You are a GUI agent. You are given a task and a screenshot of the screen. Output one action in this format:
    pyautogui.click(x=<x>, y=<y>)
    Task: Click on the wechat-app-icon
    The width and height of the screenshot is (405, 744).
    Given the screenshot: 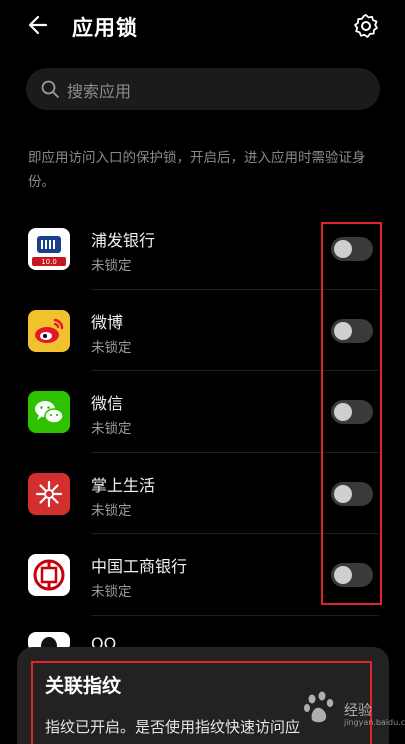 What is the action you would take?
    pyautogui.click(x=49, y=412)
    